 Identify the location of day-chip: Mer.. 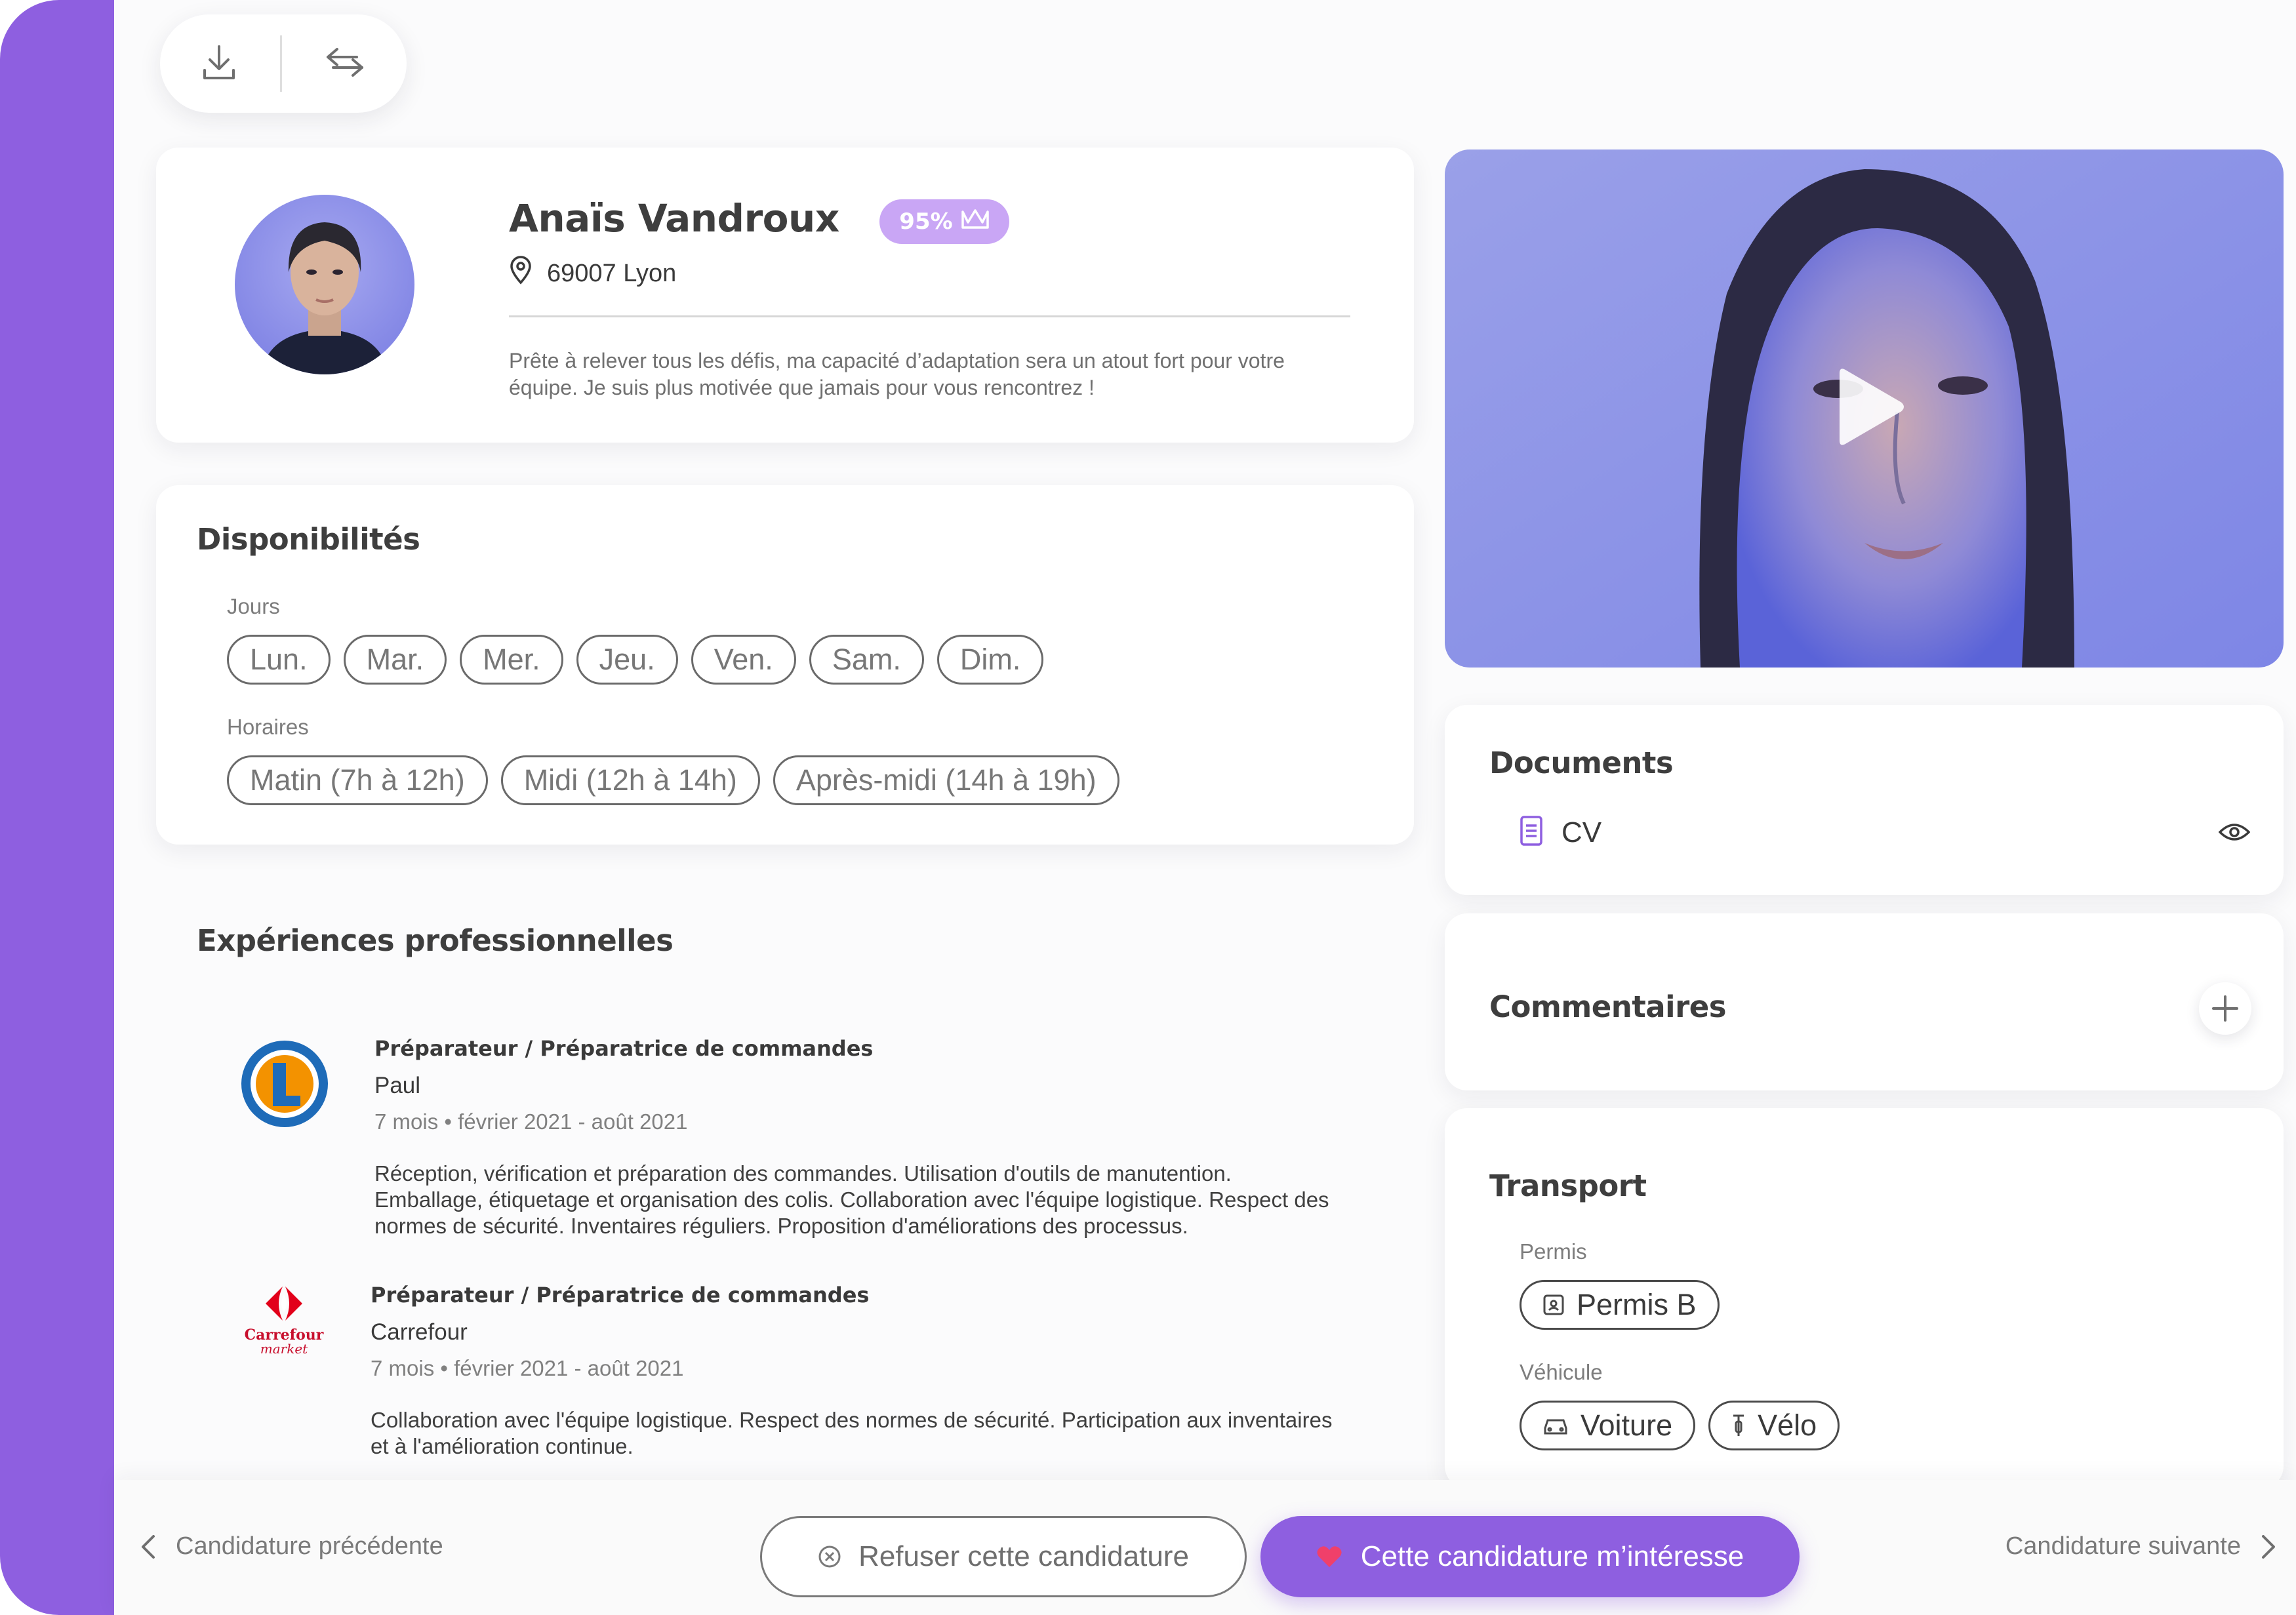
(512, 660).